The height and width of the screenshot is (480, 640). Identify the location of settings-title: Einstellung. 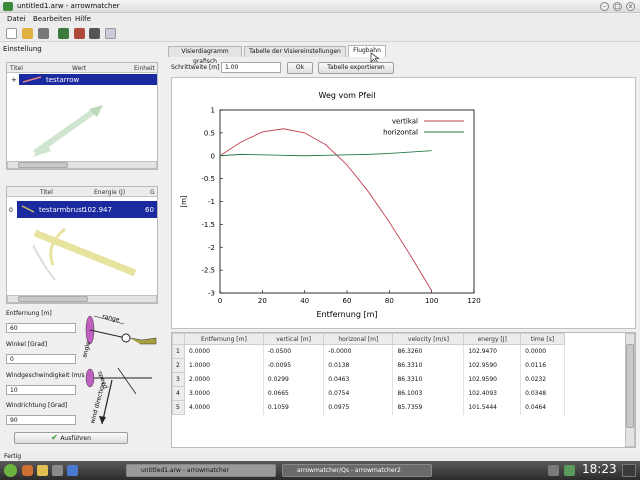
(22, 49).